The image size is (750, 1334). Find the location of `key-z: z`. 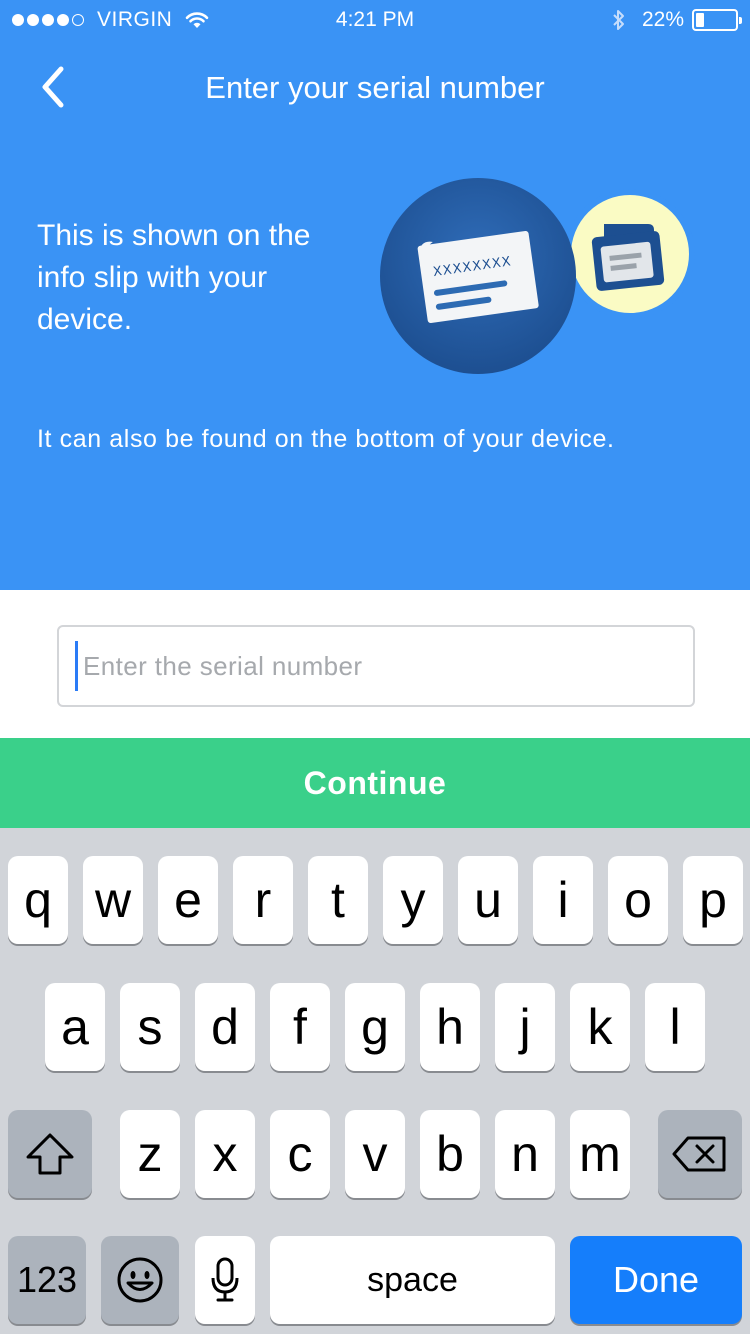

key-z: z is located at coordinates (150, 1154).